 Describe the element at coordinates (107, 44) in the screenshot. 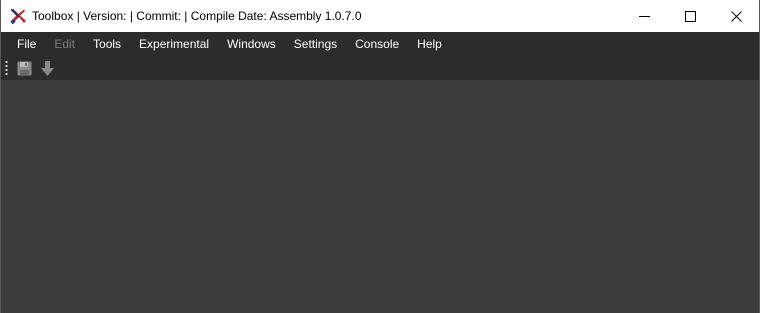

I see `menu-tools: Tools` at that location.